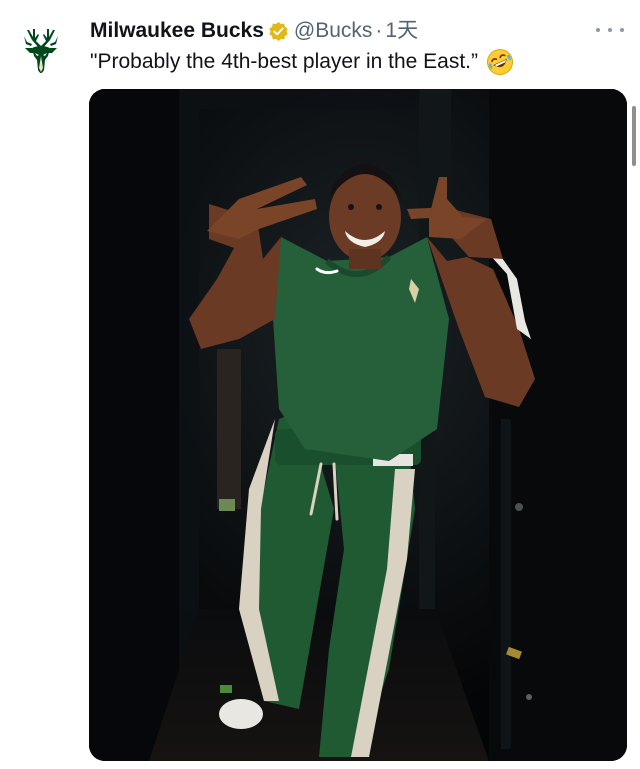 This screenshot has width=640, height=769. What do you see at coordinates (278, 31) in the screenshot?
I see `verified-badge-icon` at bounding box center [278, 31].